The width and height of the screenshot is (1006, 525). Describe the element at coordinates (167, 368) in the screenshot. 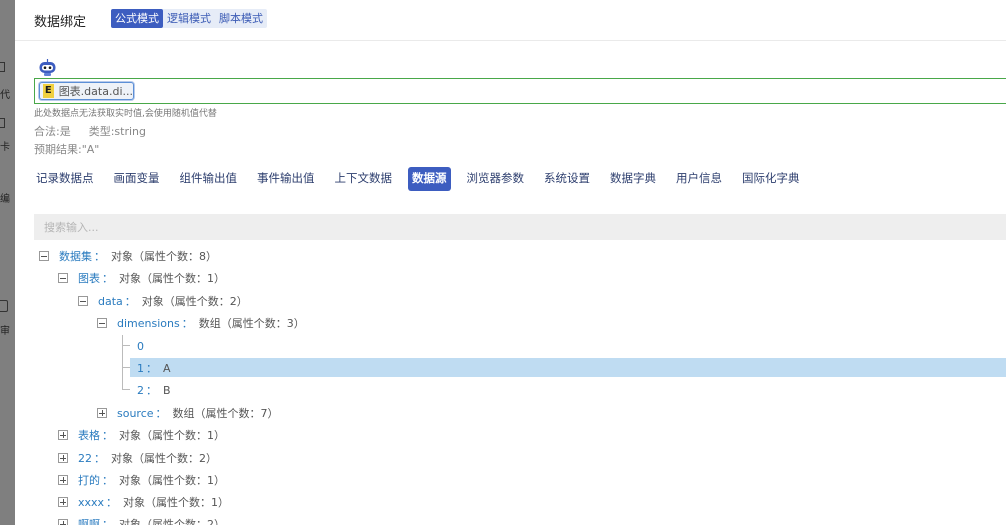

I see `node-value: A` at that location.